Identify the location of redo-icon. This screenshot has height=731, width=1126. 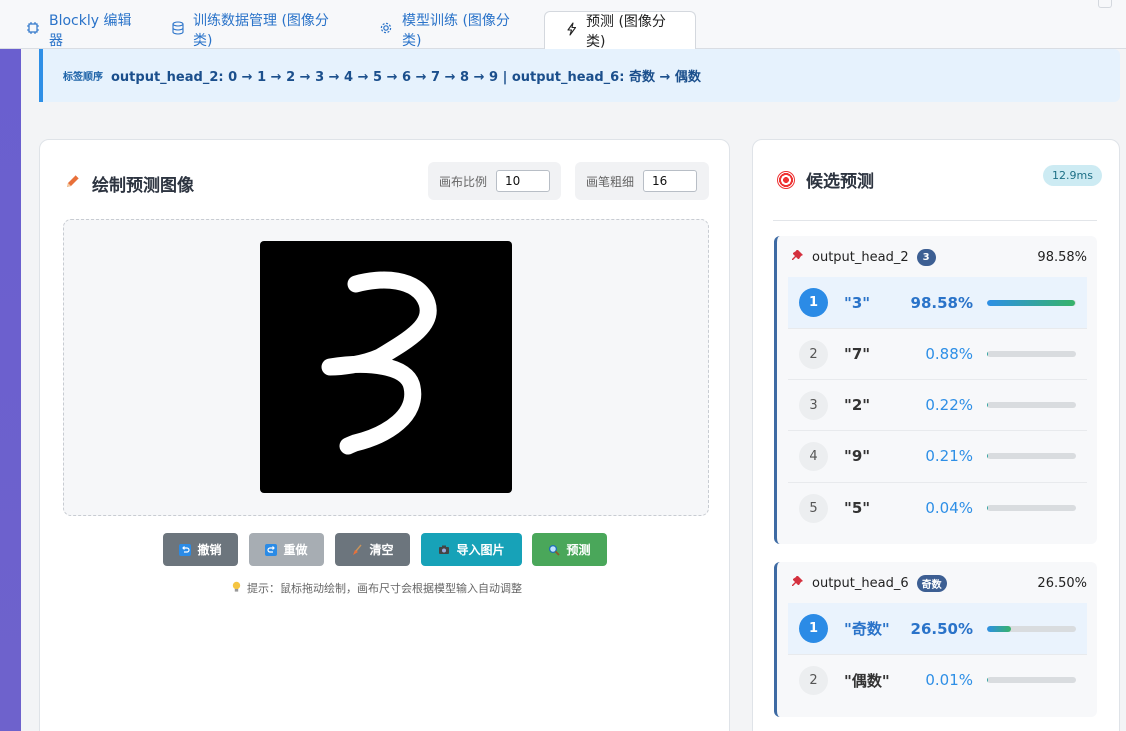
(271, 549).